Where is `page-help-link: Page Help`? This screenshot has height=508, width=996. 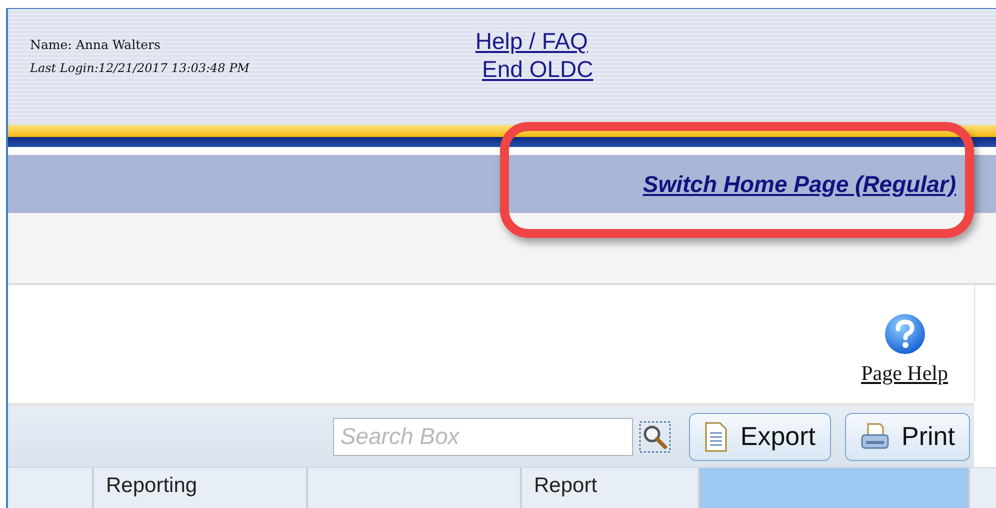 page-help-link: Page Help is located at coordinates (904, 349).